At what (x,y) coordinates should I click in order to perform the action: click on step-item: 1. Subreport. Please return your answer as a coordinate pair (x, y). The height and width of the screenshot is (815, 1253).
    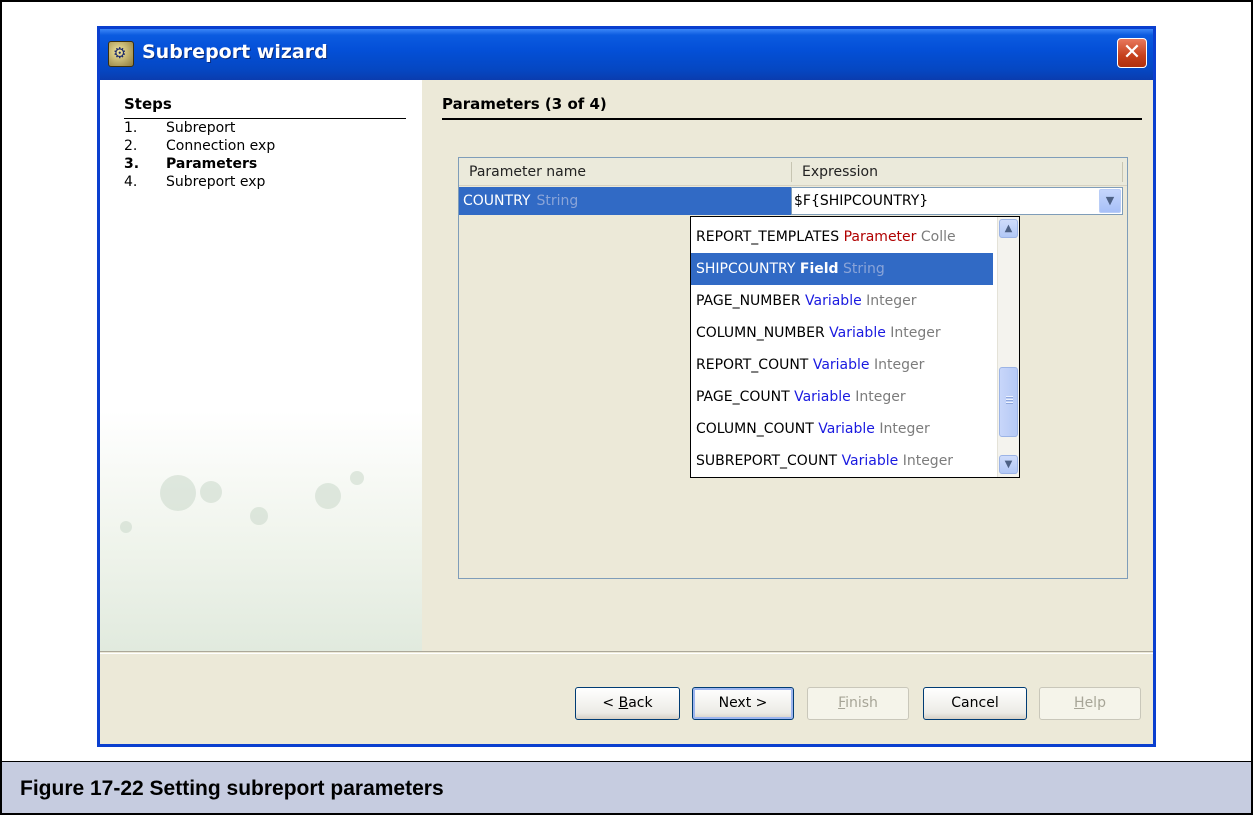
    Looking at the image, I should click on (179, 128).